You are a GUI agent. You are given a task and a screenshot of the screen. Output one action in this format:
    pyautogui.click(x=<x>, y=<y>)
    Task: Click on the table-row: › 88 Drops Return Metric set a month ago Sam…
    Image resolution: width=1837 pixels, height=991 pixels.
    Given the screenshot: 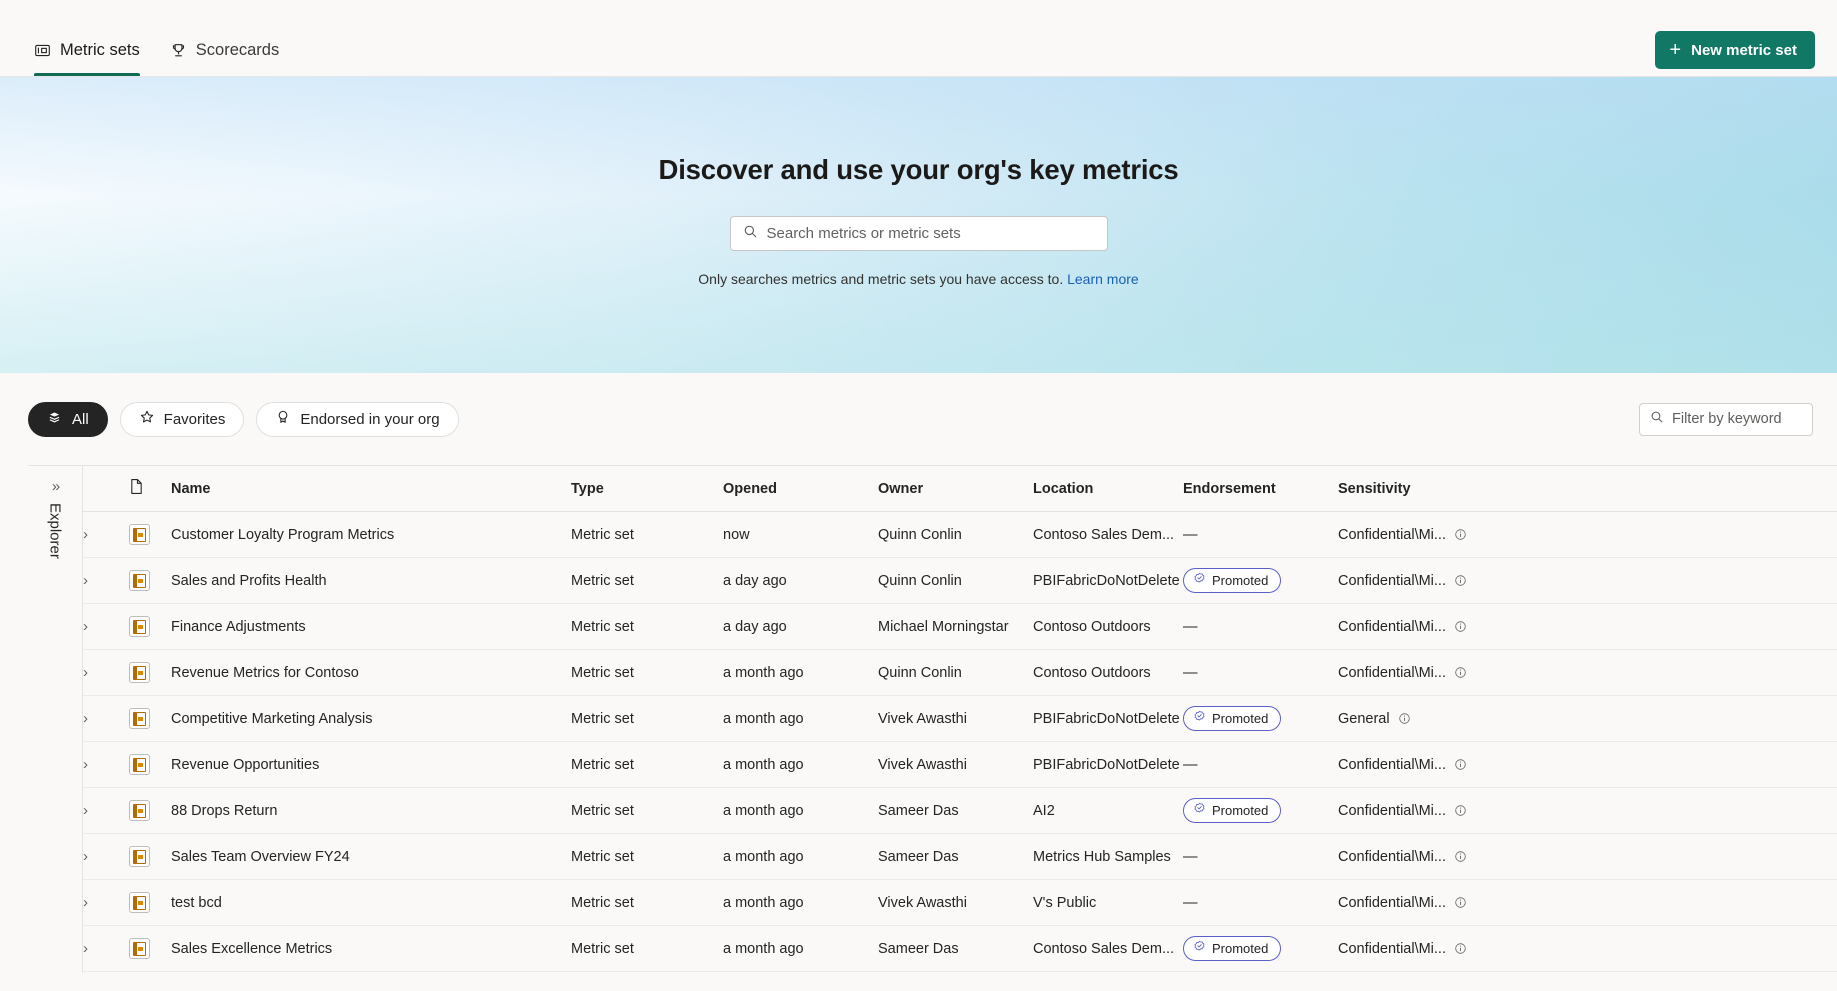 What is the action you would take?
    pyautogui.click(x=960, y=810)
    